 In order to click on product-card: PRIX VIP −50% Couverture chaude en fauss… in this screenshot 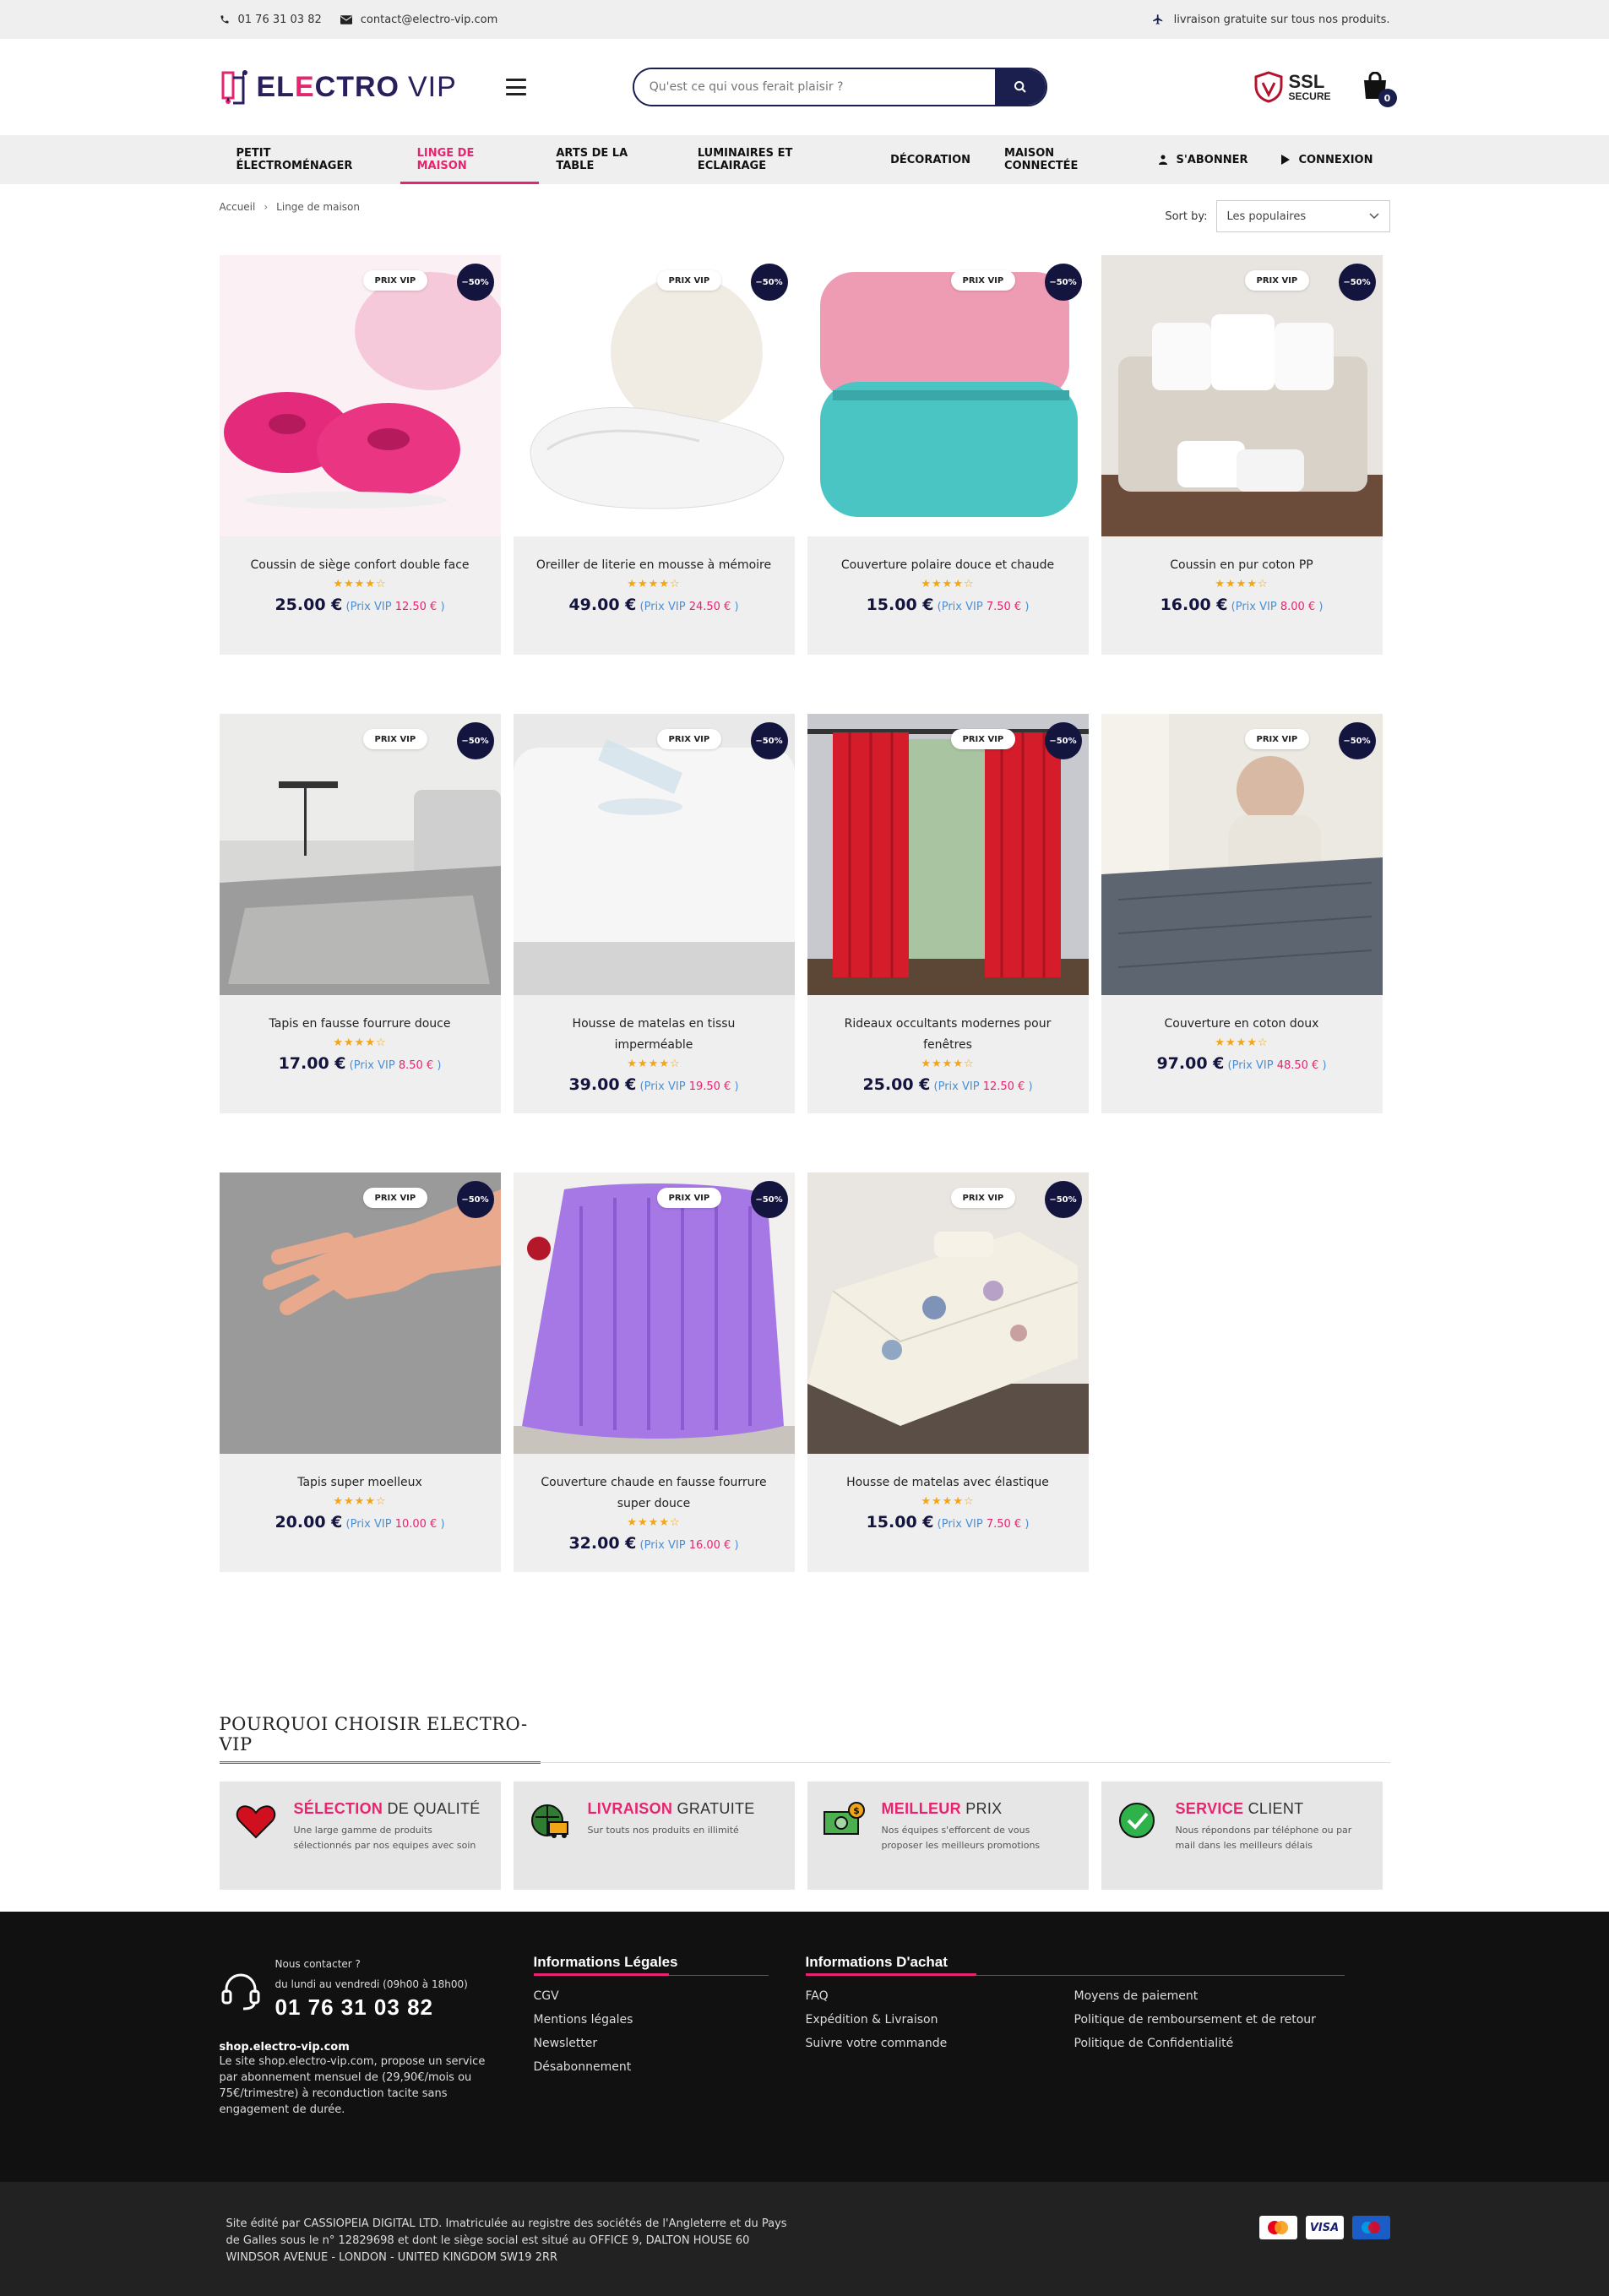, I will do `click(654, 1372)`.